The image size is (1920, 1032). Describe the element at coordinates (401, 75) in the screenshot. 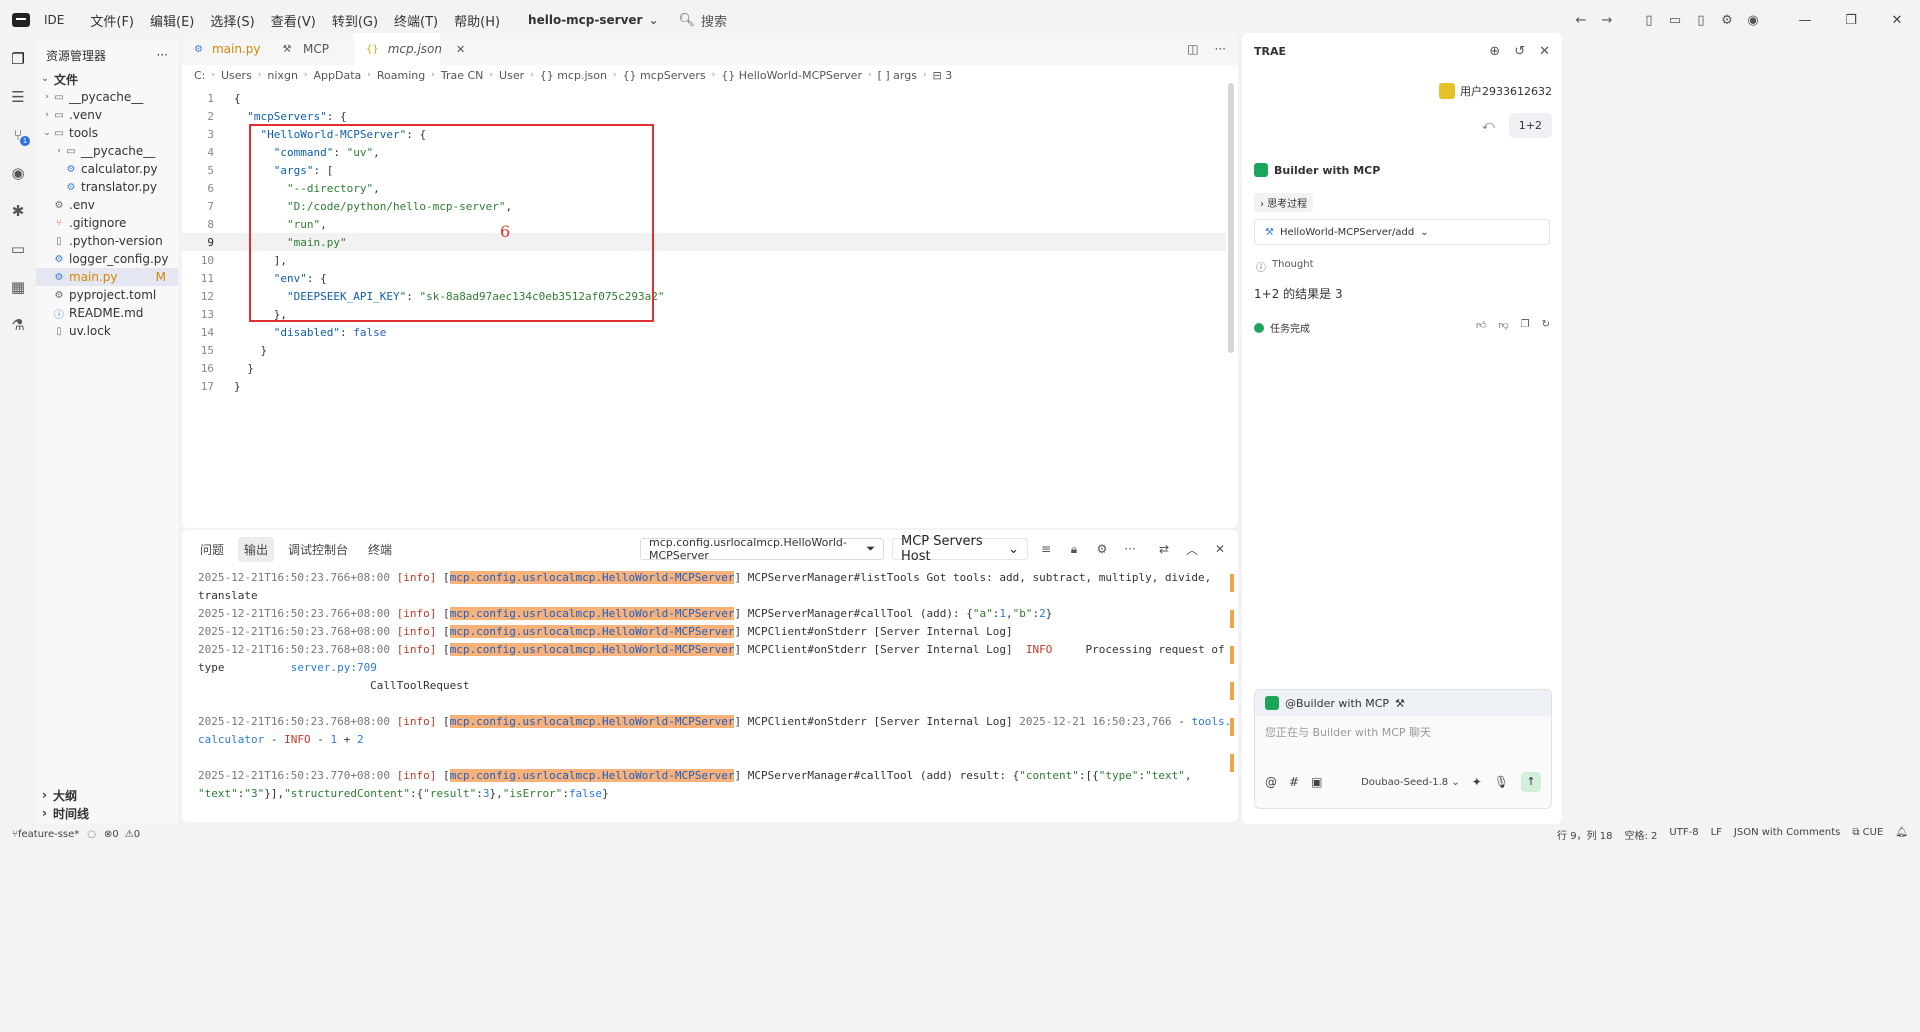

I see `breadcrumb-item: Roaming` at that location.